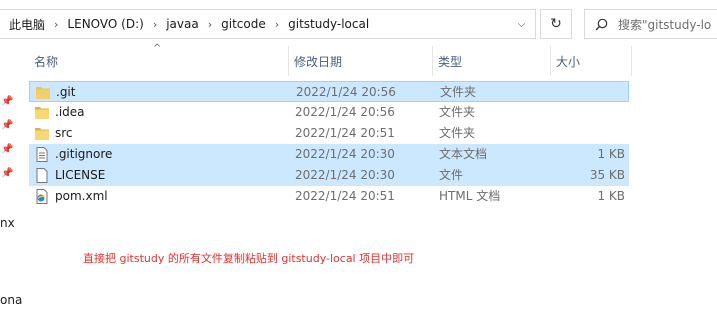  What do you see at coordinates (601, 24) in the screenshot?
I see `search-icon` at bounding box center [601, 24].